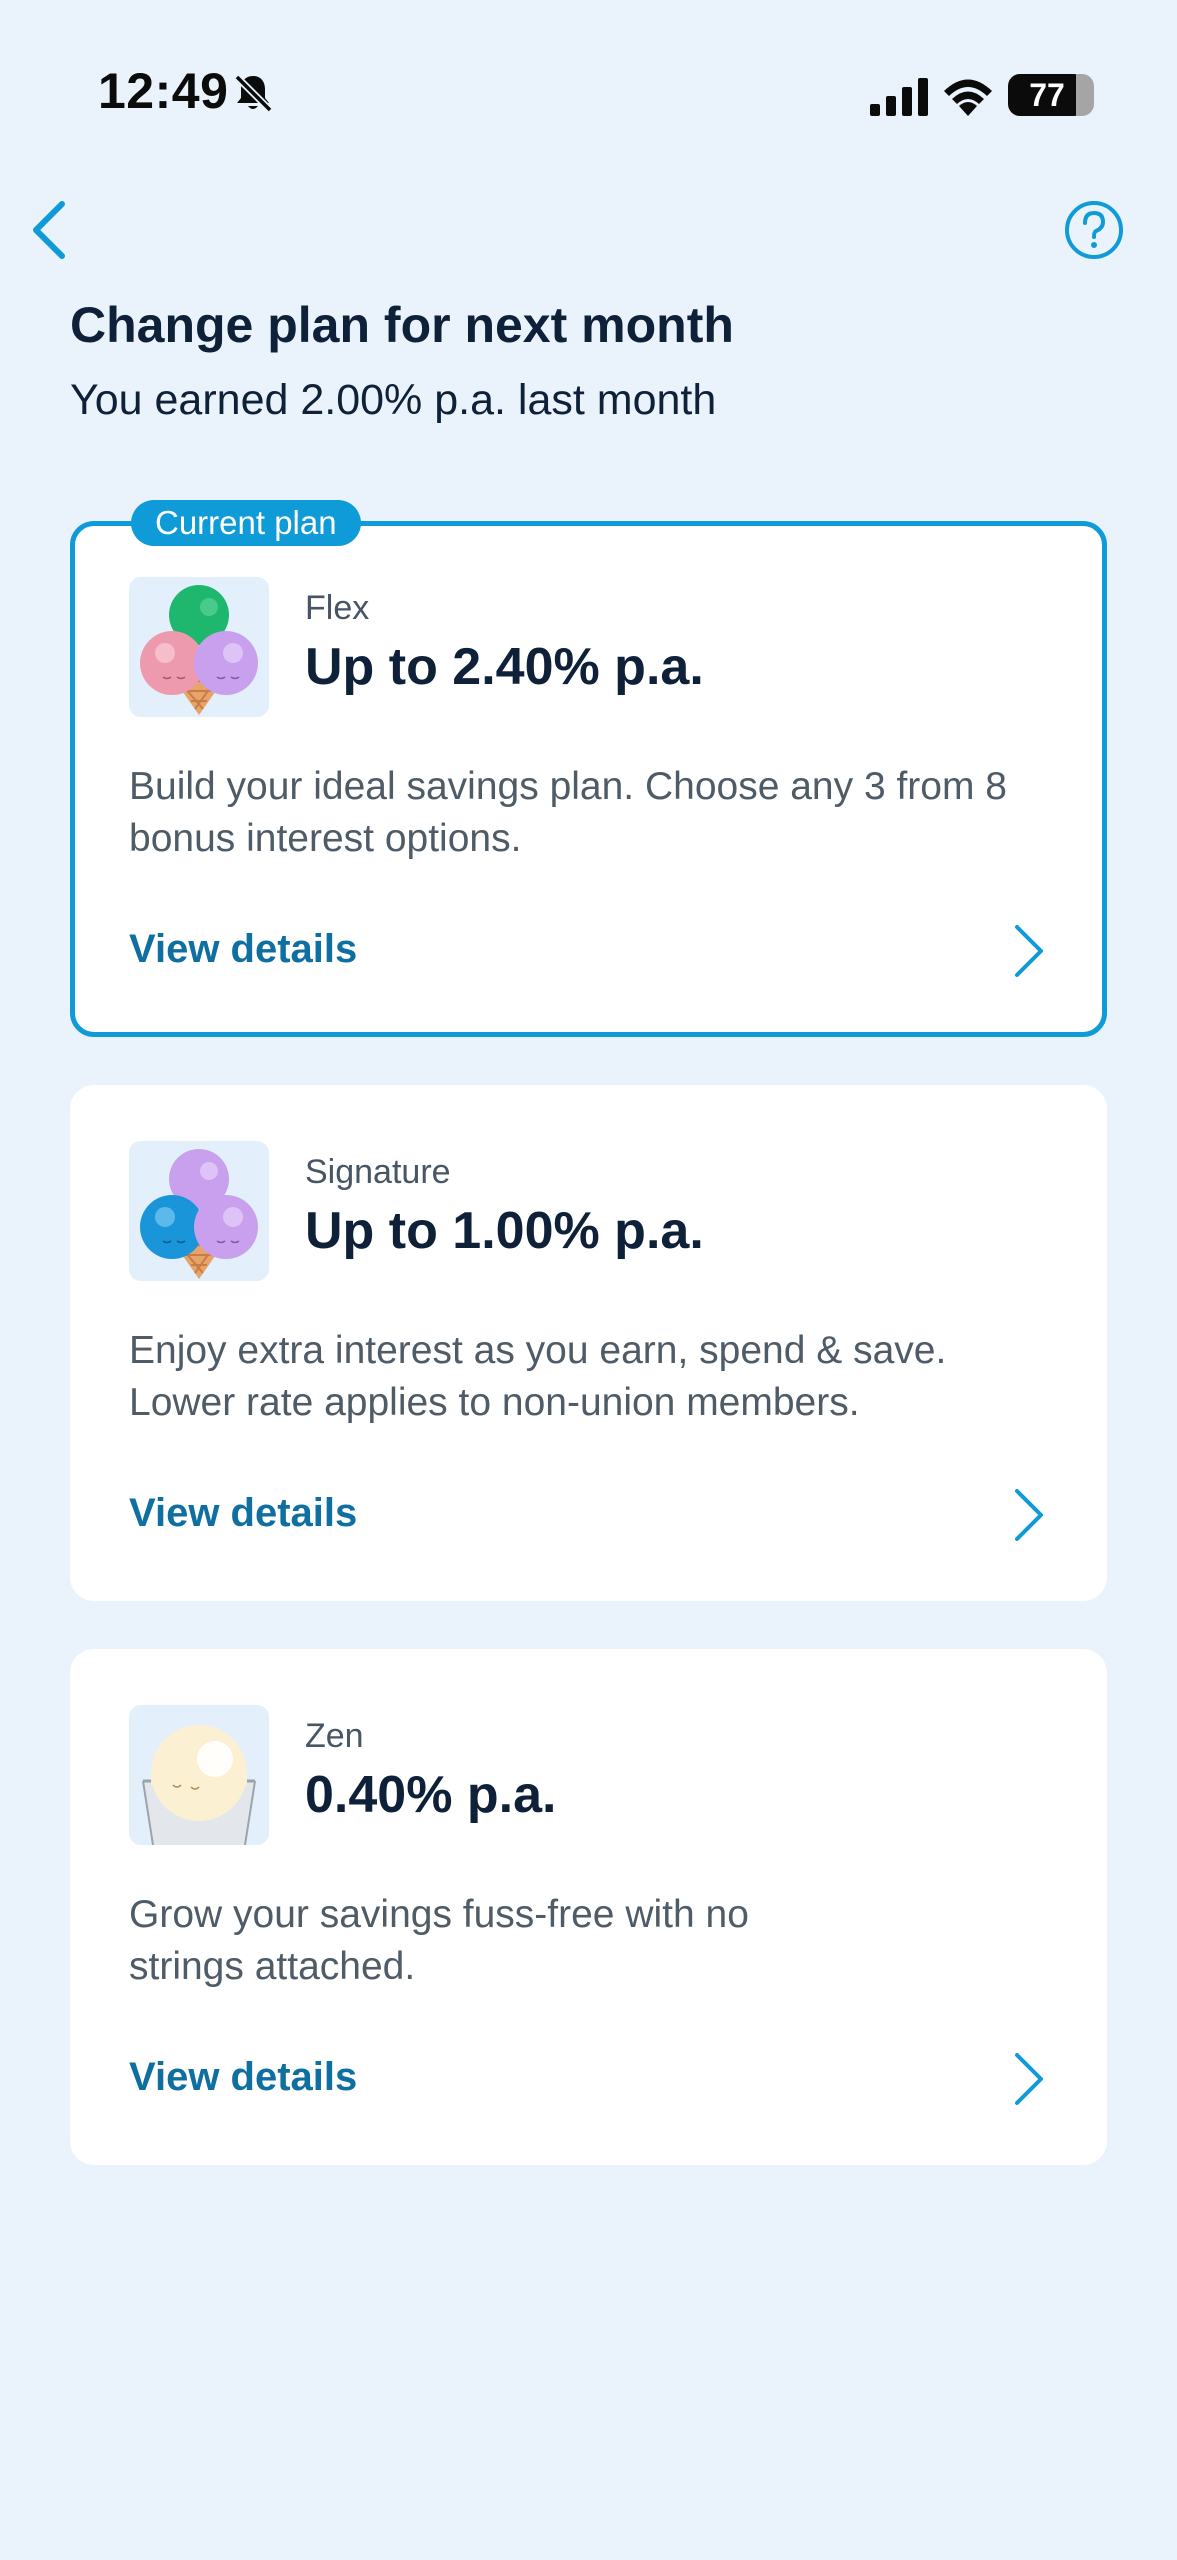 This screenshot has height=2560, width=1177. I want to click on plan-name: Flex, so click(337, 608).